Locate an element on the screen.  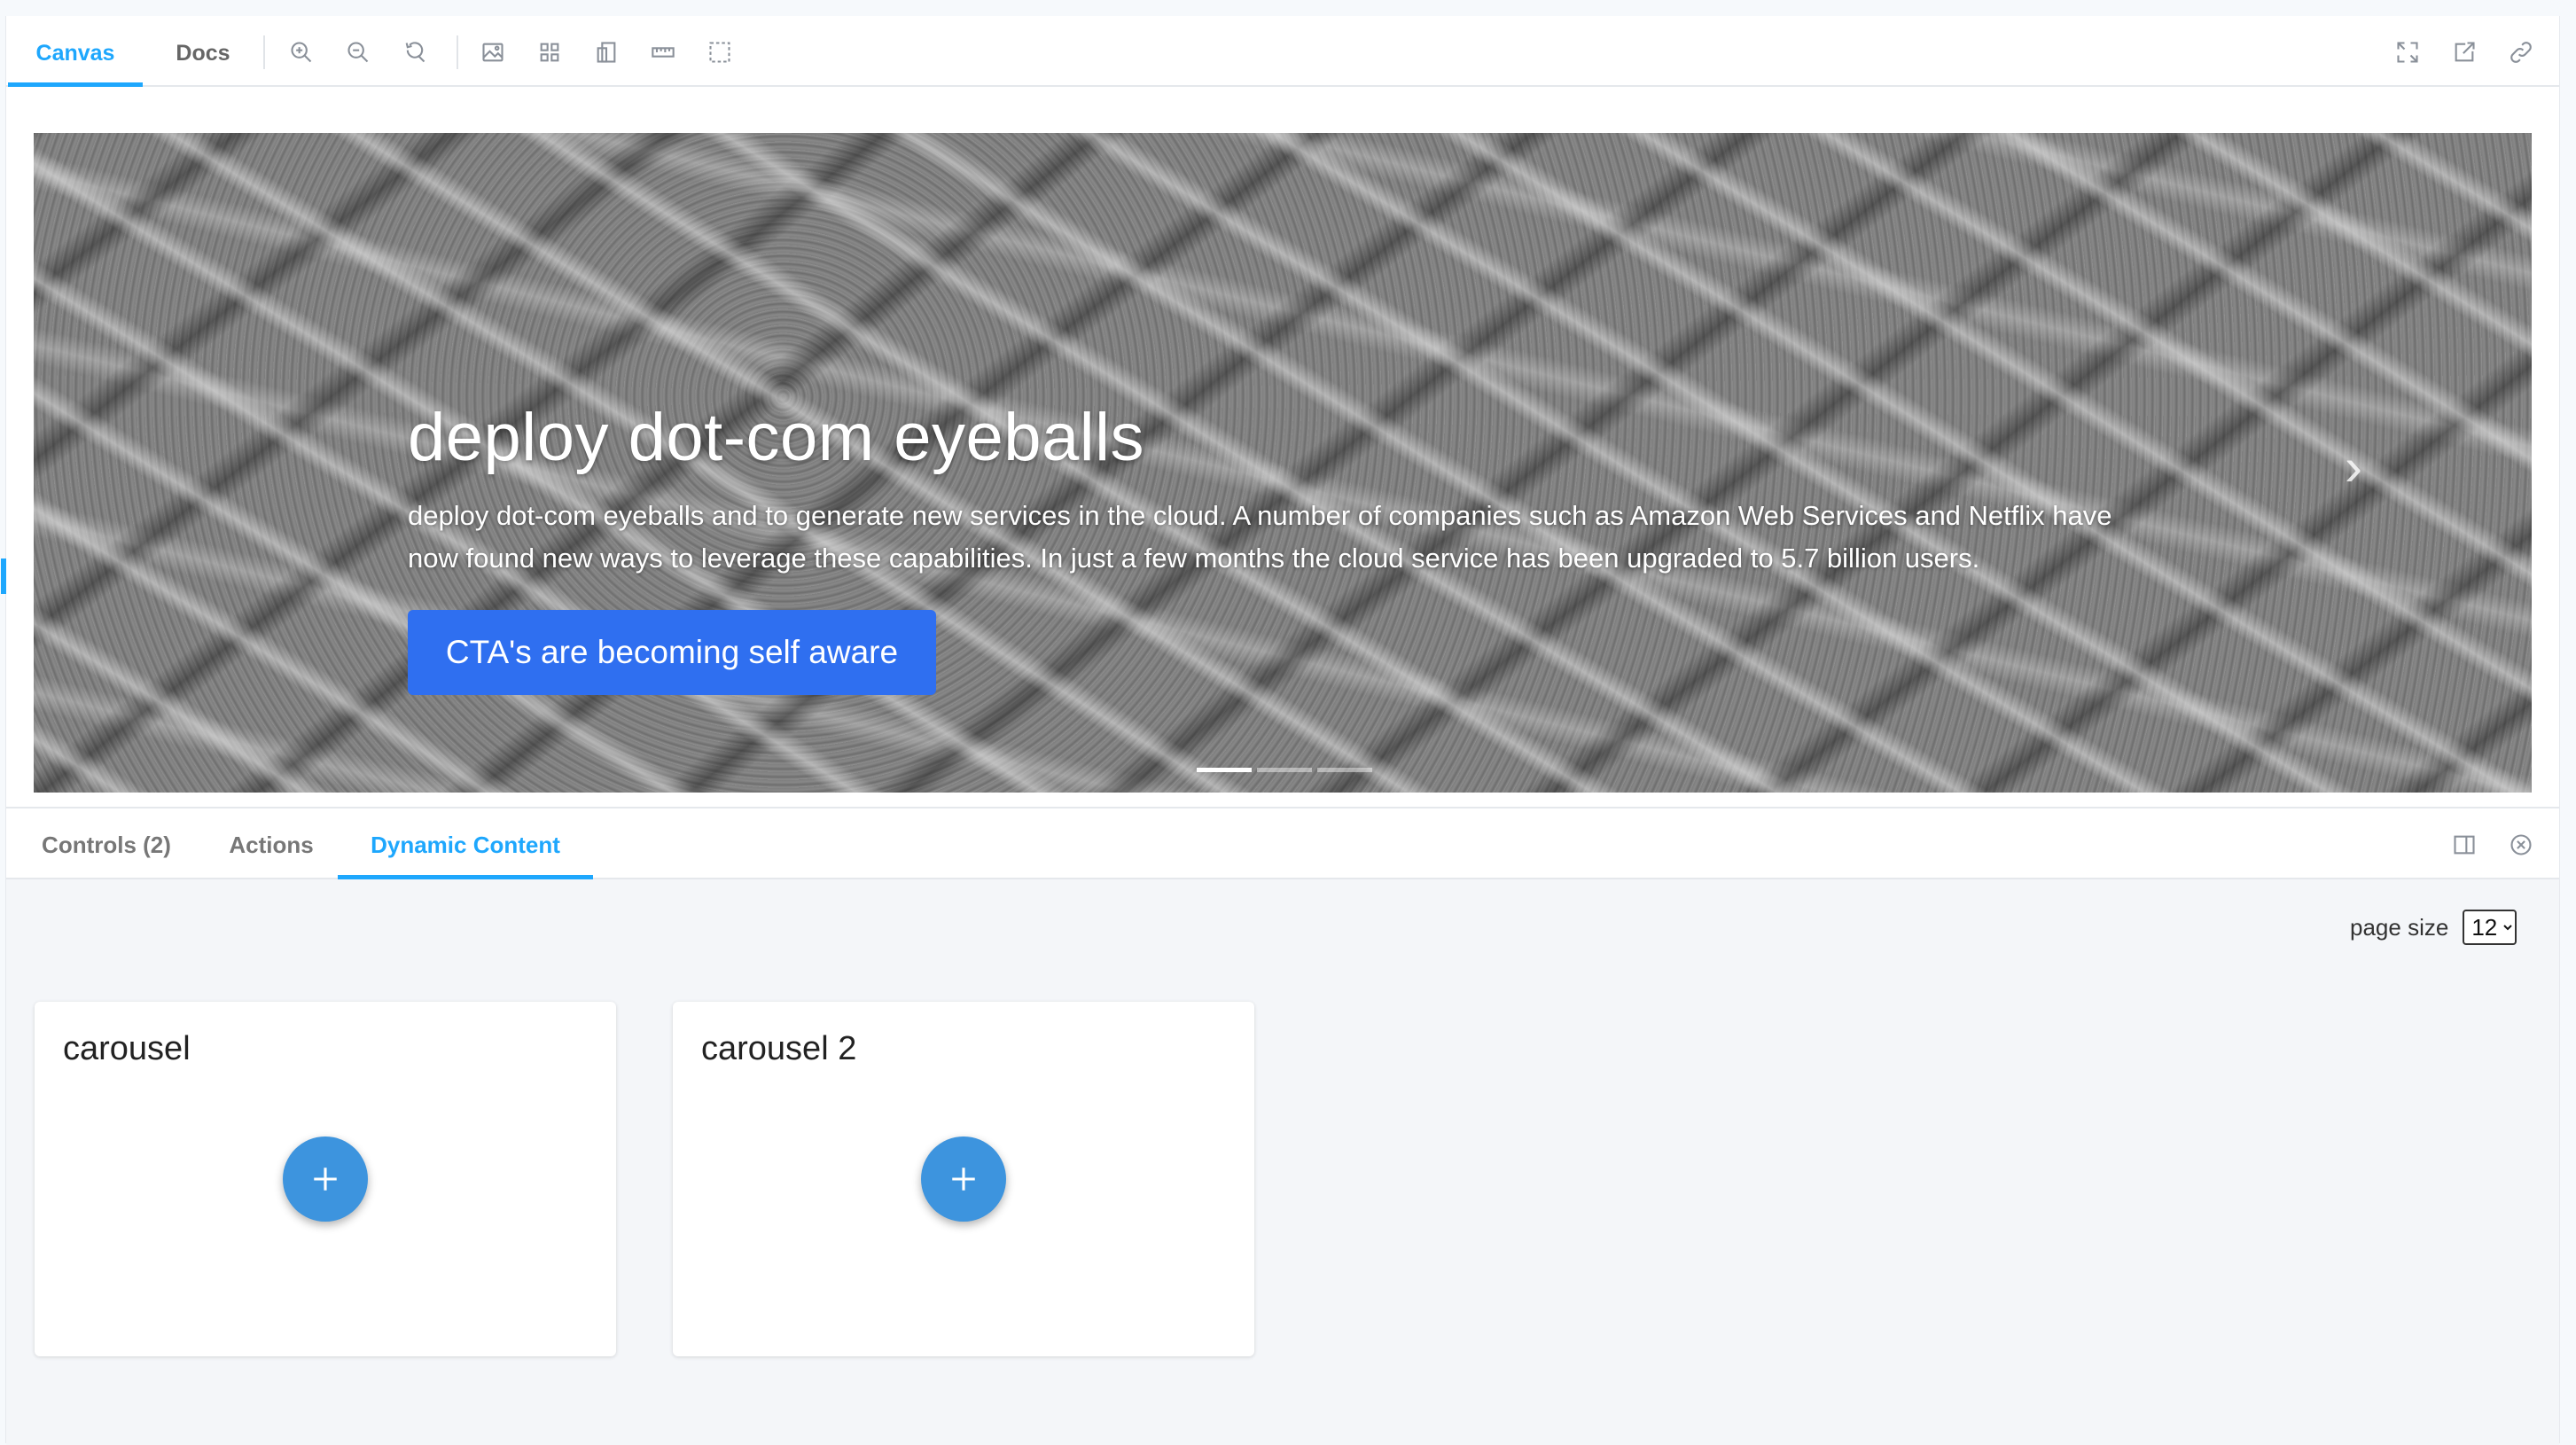
content-card: carousel 2 is located at coordinates (963, 1179).